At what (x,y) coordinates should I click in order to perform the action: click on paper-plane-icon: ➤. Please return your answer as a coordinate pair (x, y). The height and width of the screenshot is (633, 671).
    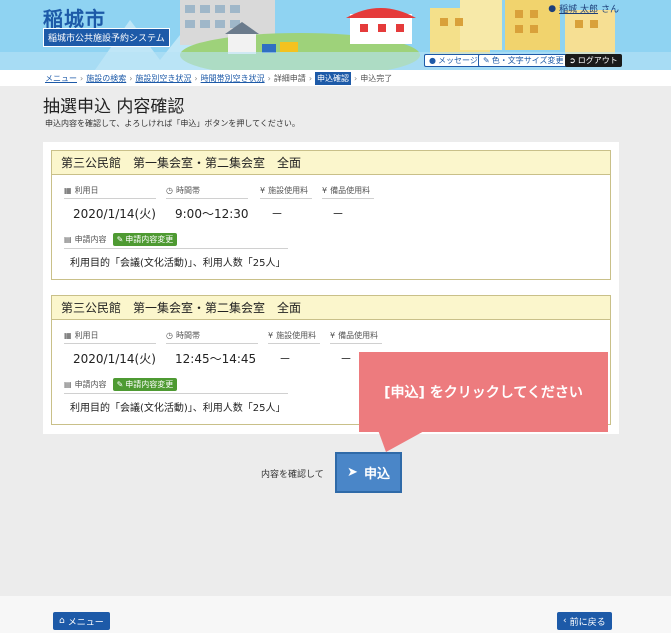
    Looking at the image, I should click on (352, 472).